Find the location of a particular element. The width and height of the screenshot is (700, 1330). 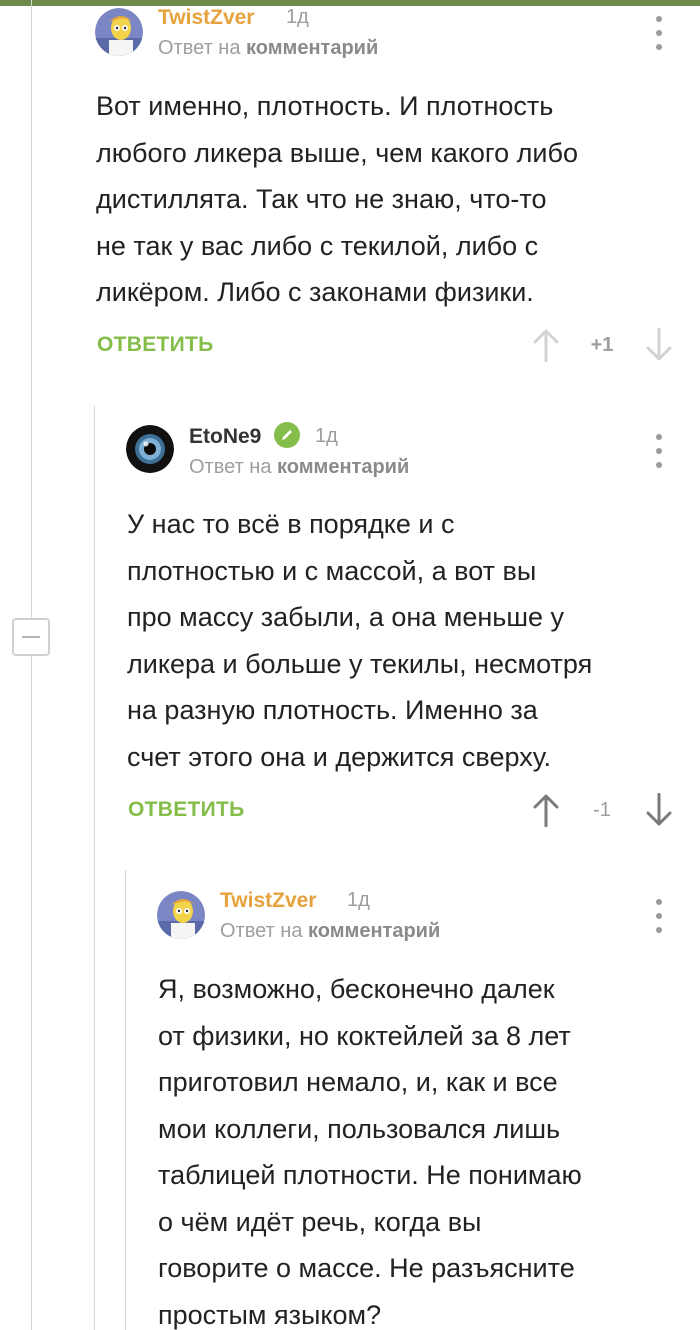

comment-line: плотностью и с массой, а вот вы is located at coordinates (332, 570).